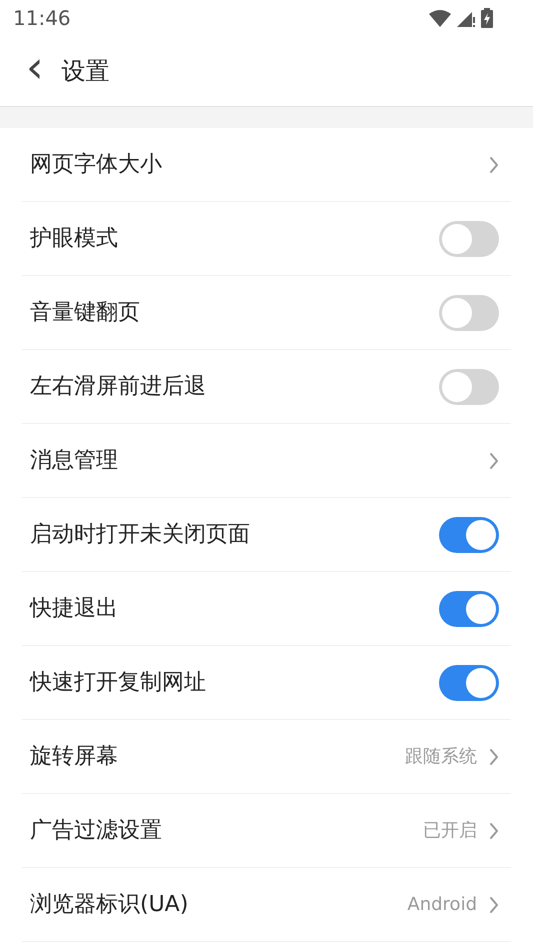  I want to click on page-title: 设置, so click(86, 71).